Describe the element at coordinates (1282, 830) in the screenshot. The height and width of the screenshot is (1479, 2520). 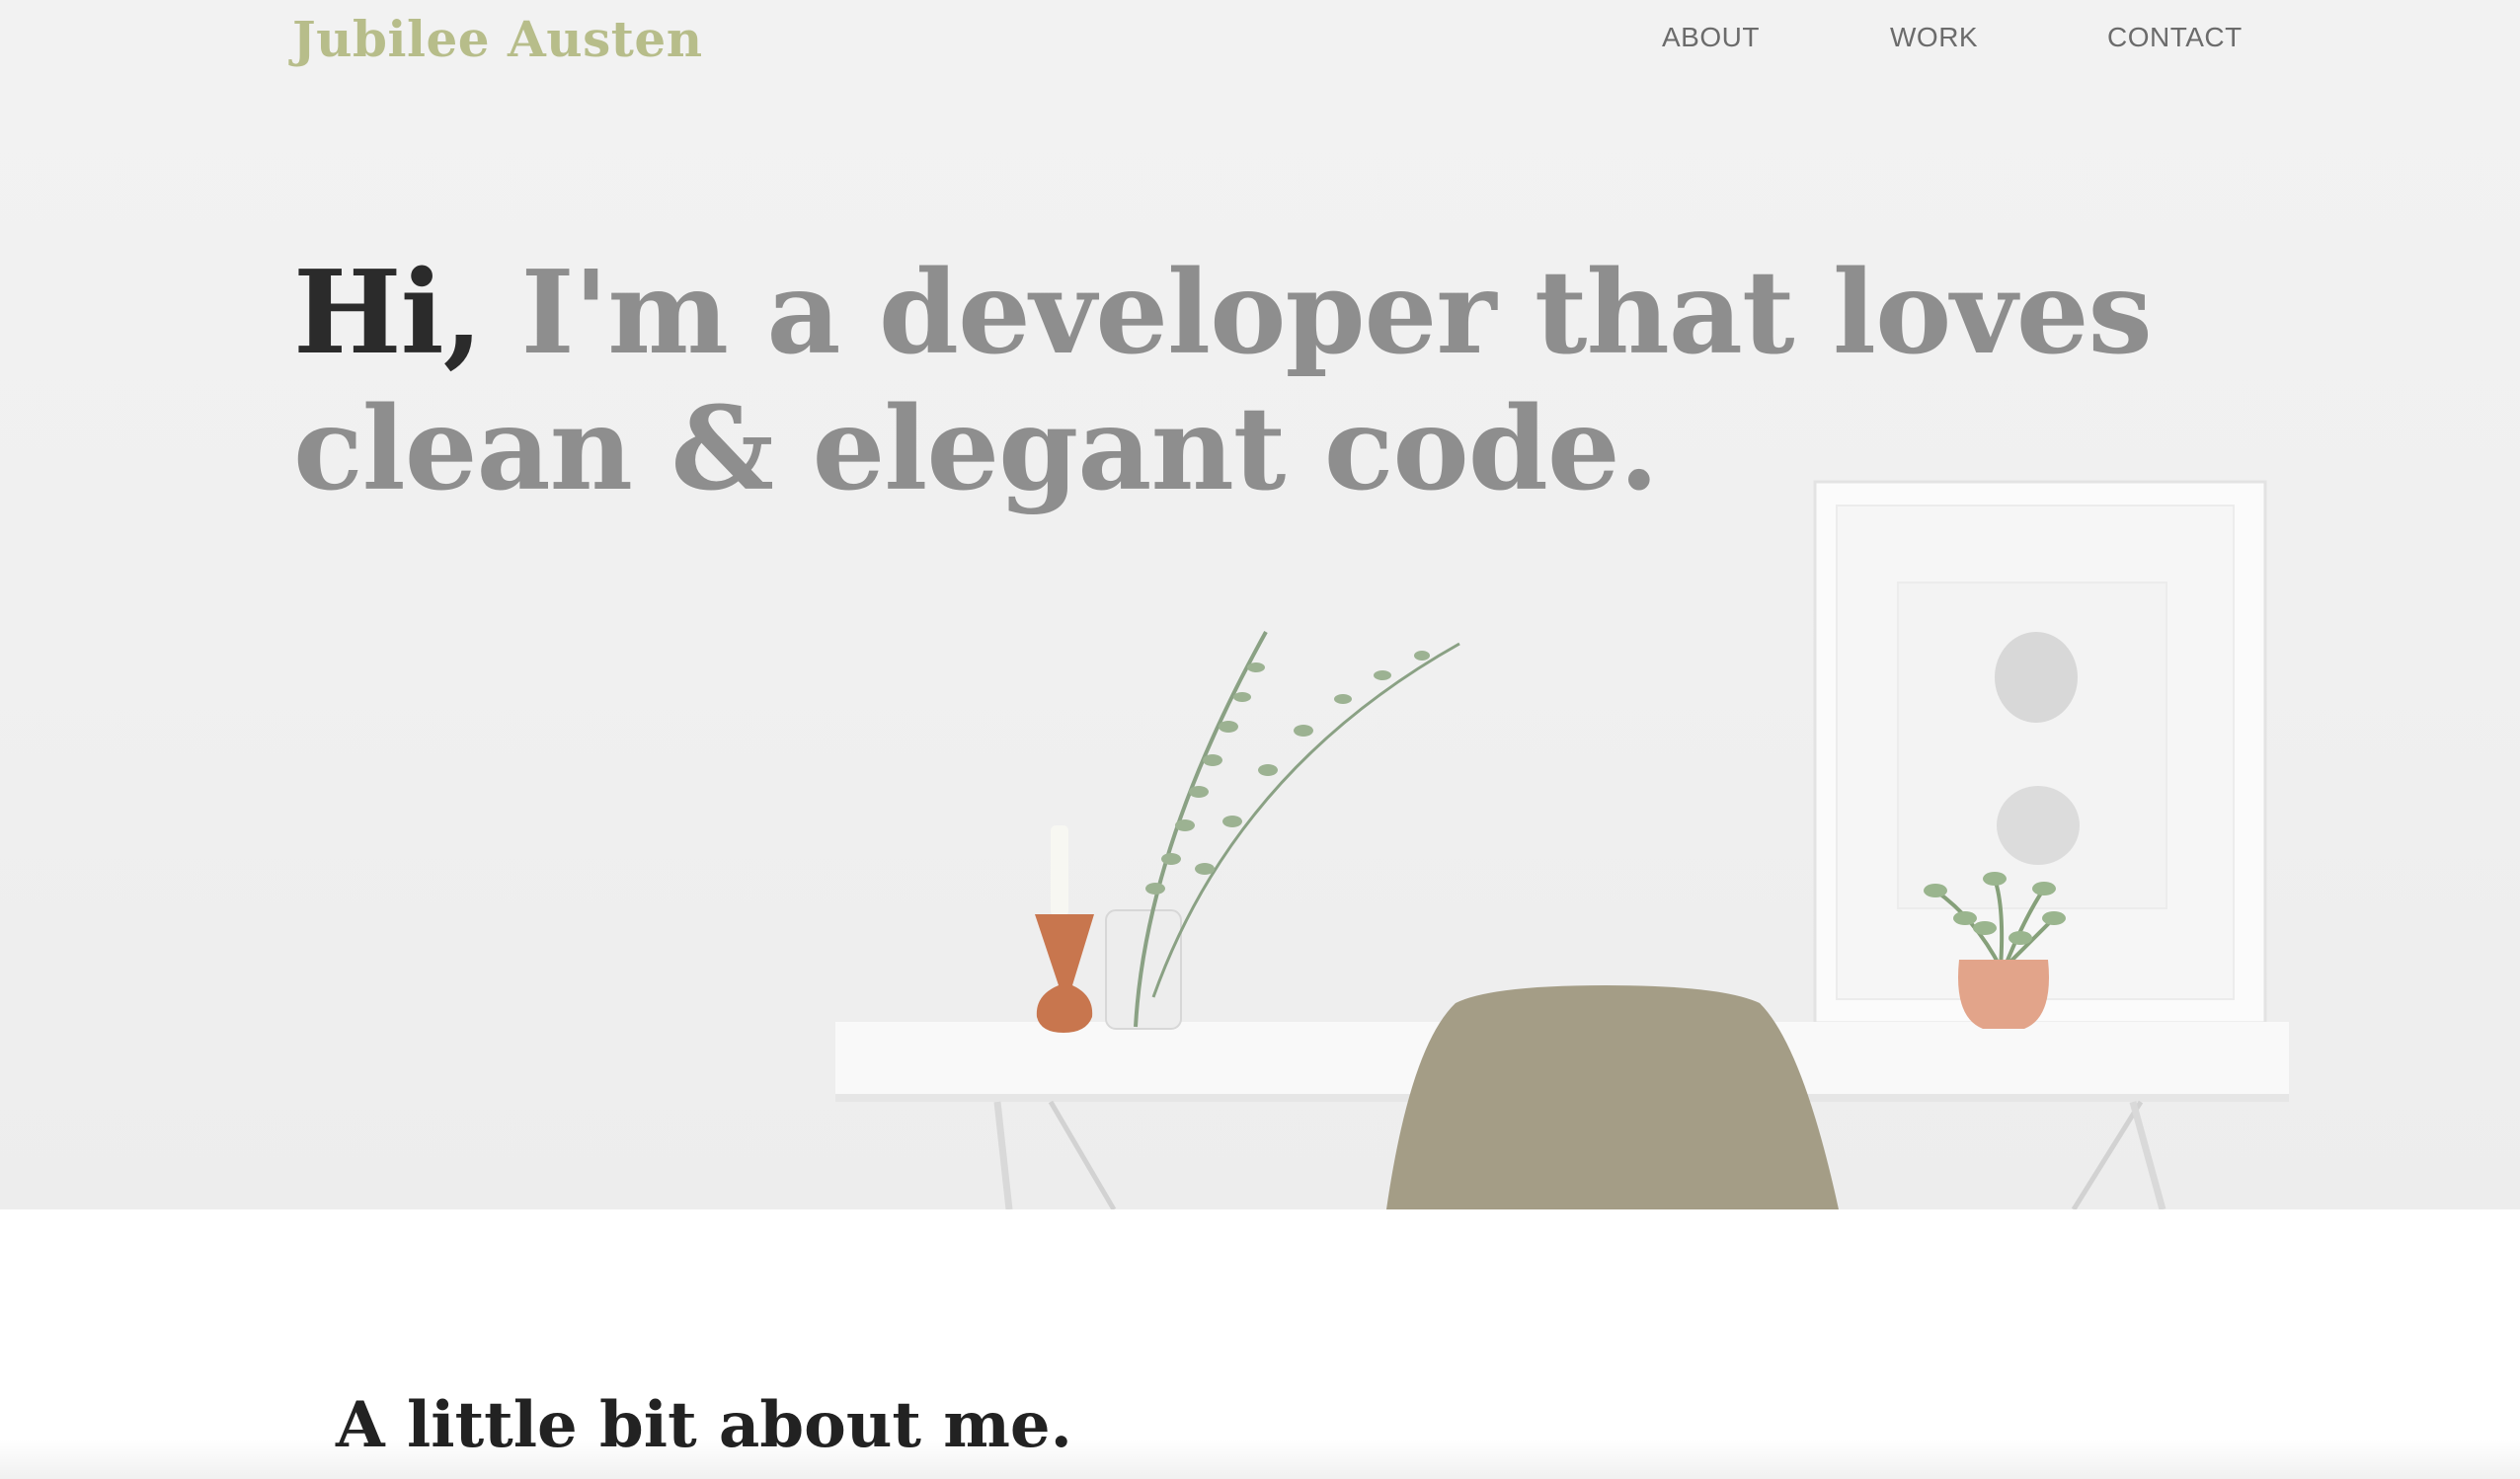
I see `vase-with-branch` at that location.